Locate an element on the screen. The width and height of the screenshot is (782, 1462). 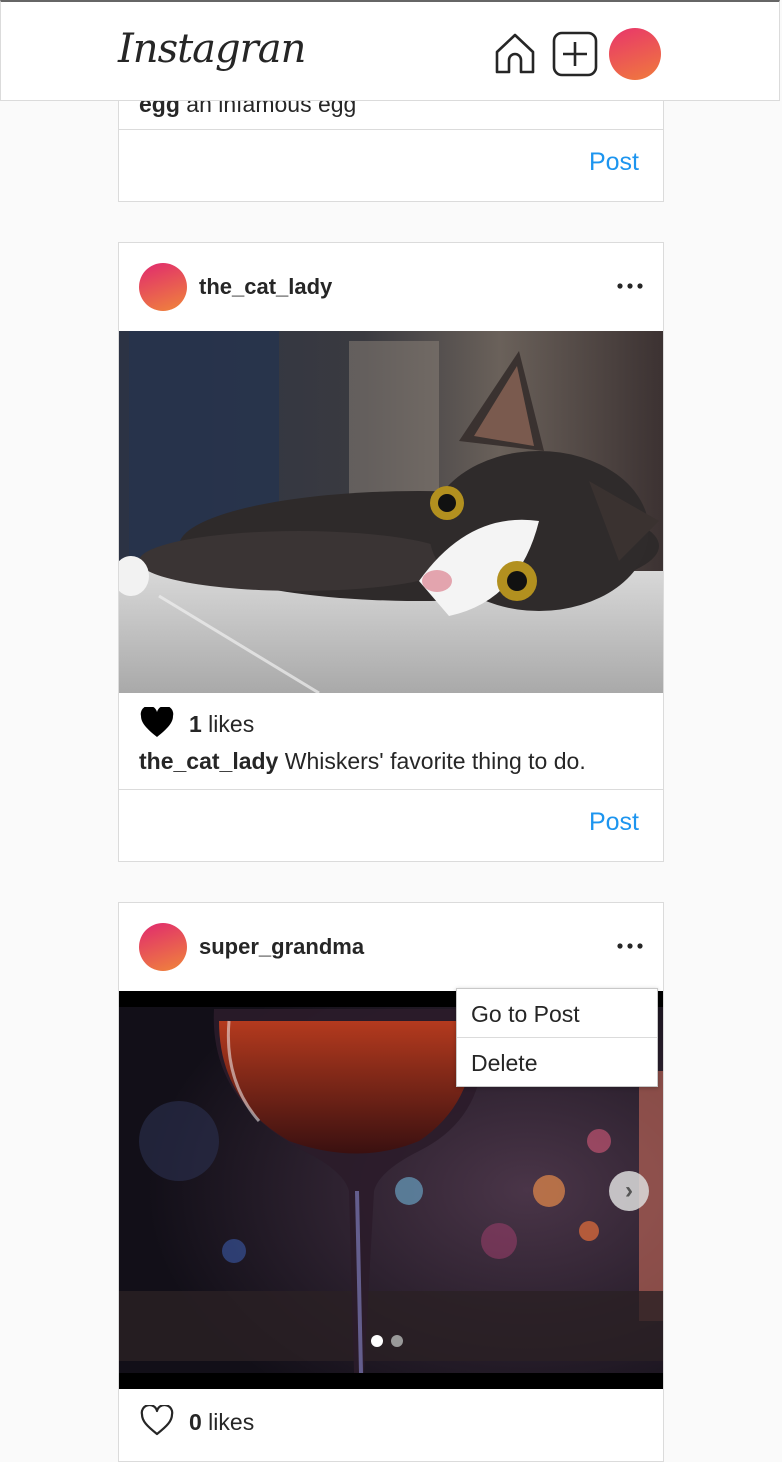
post-actions: 0 likes is located at coordinates (389, 1421).